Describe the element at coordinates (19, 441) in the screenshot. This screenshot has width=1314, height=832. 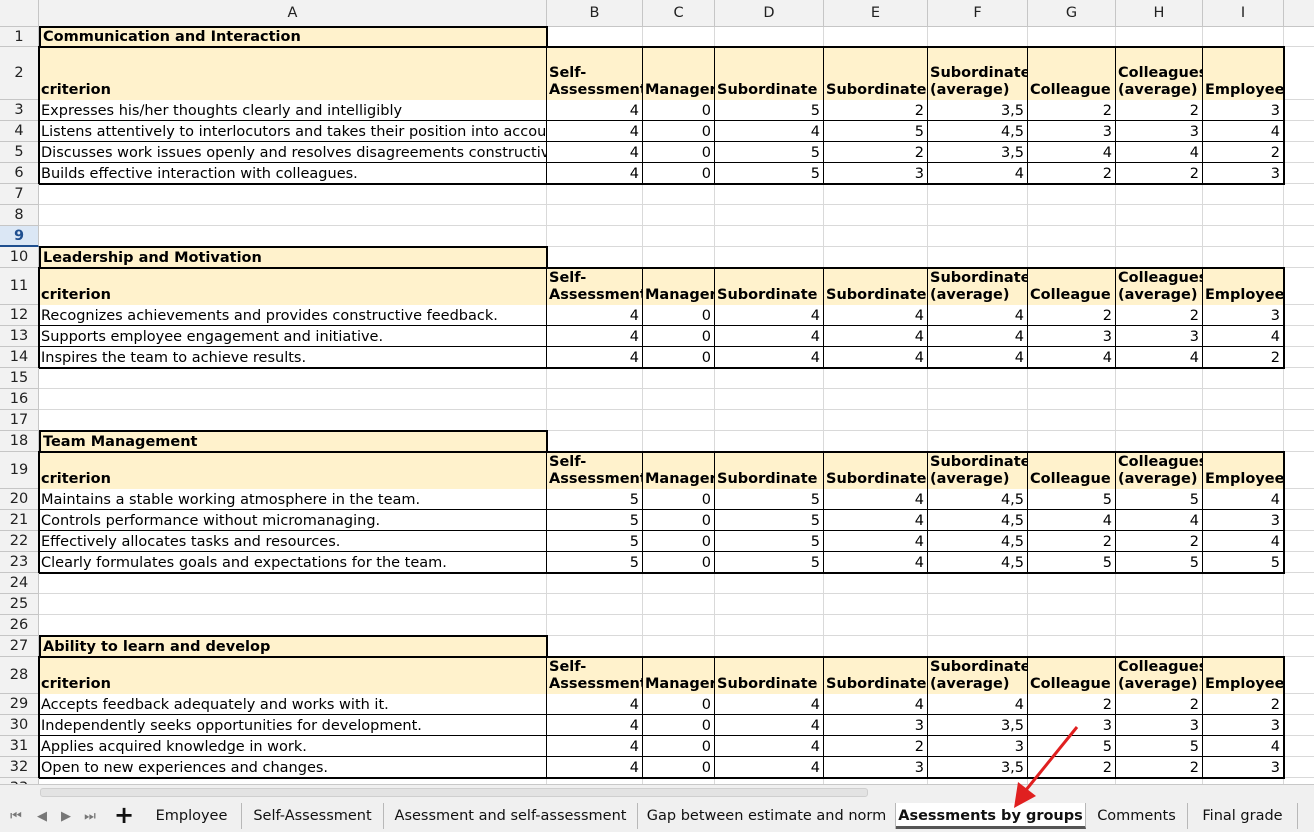
I see `row-header: 18` at that location.